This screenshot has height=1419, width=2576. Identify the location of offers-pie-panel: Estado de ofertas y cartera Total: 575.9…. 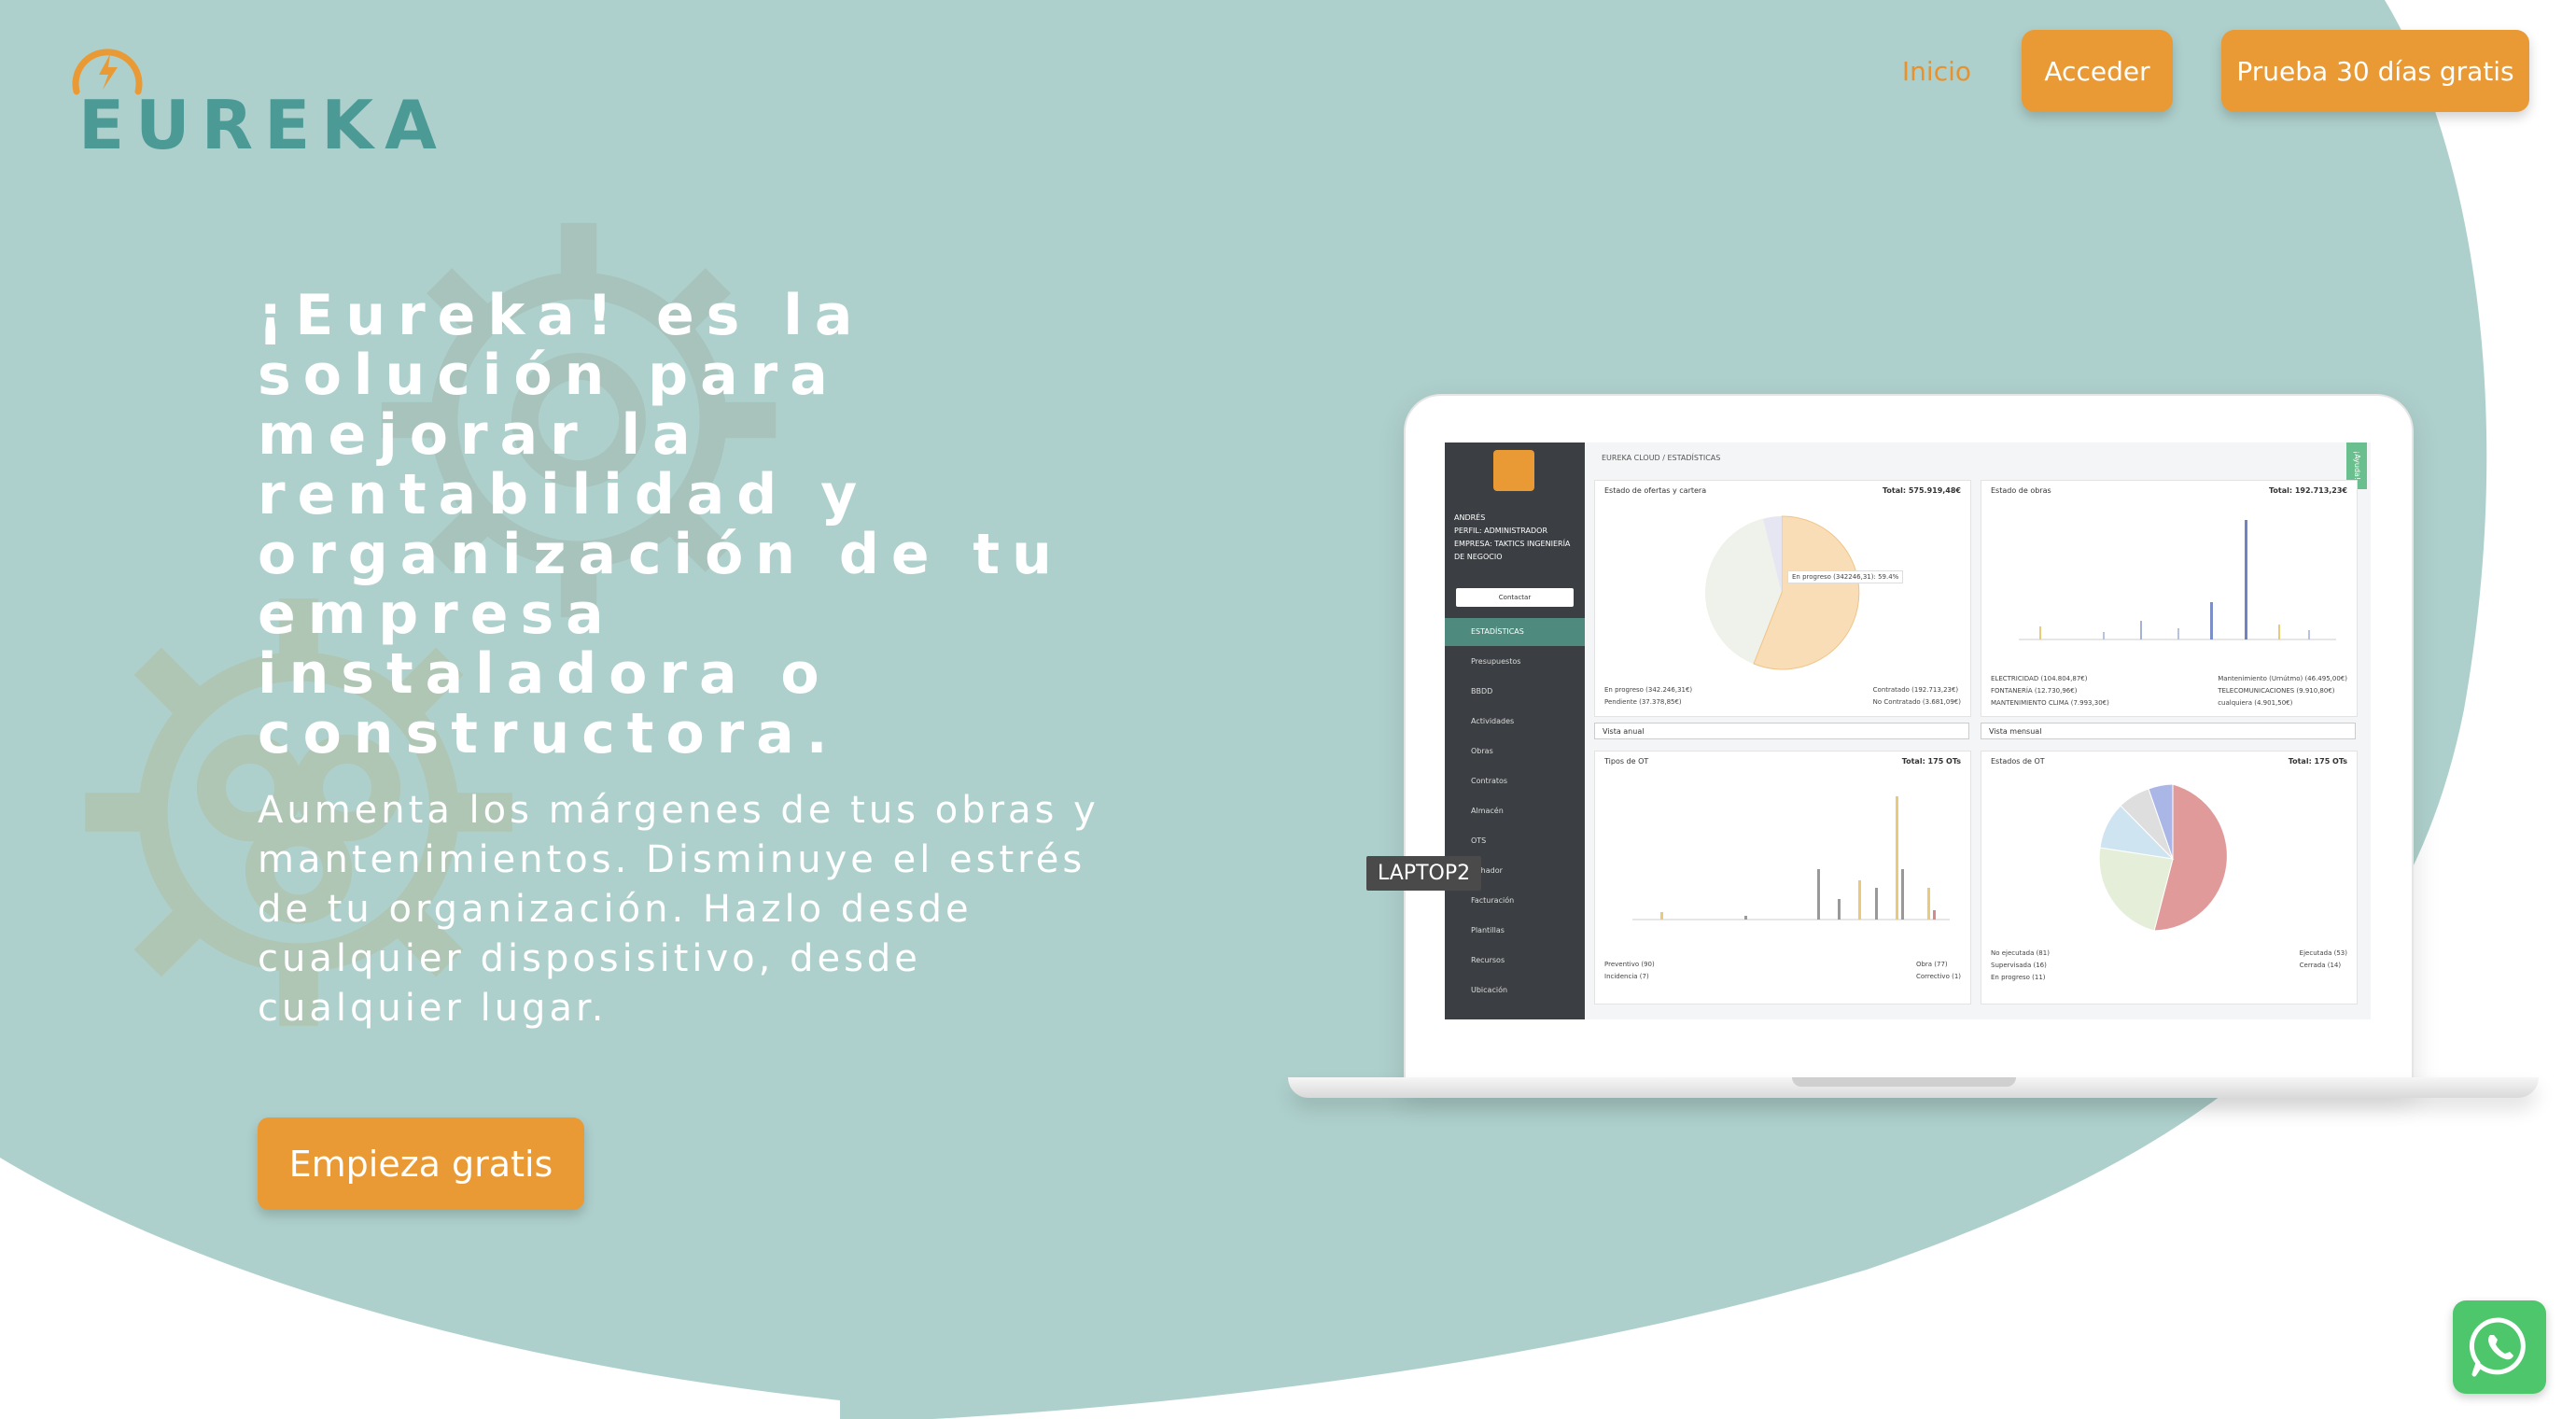
(1782, 599).